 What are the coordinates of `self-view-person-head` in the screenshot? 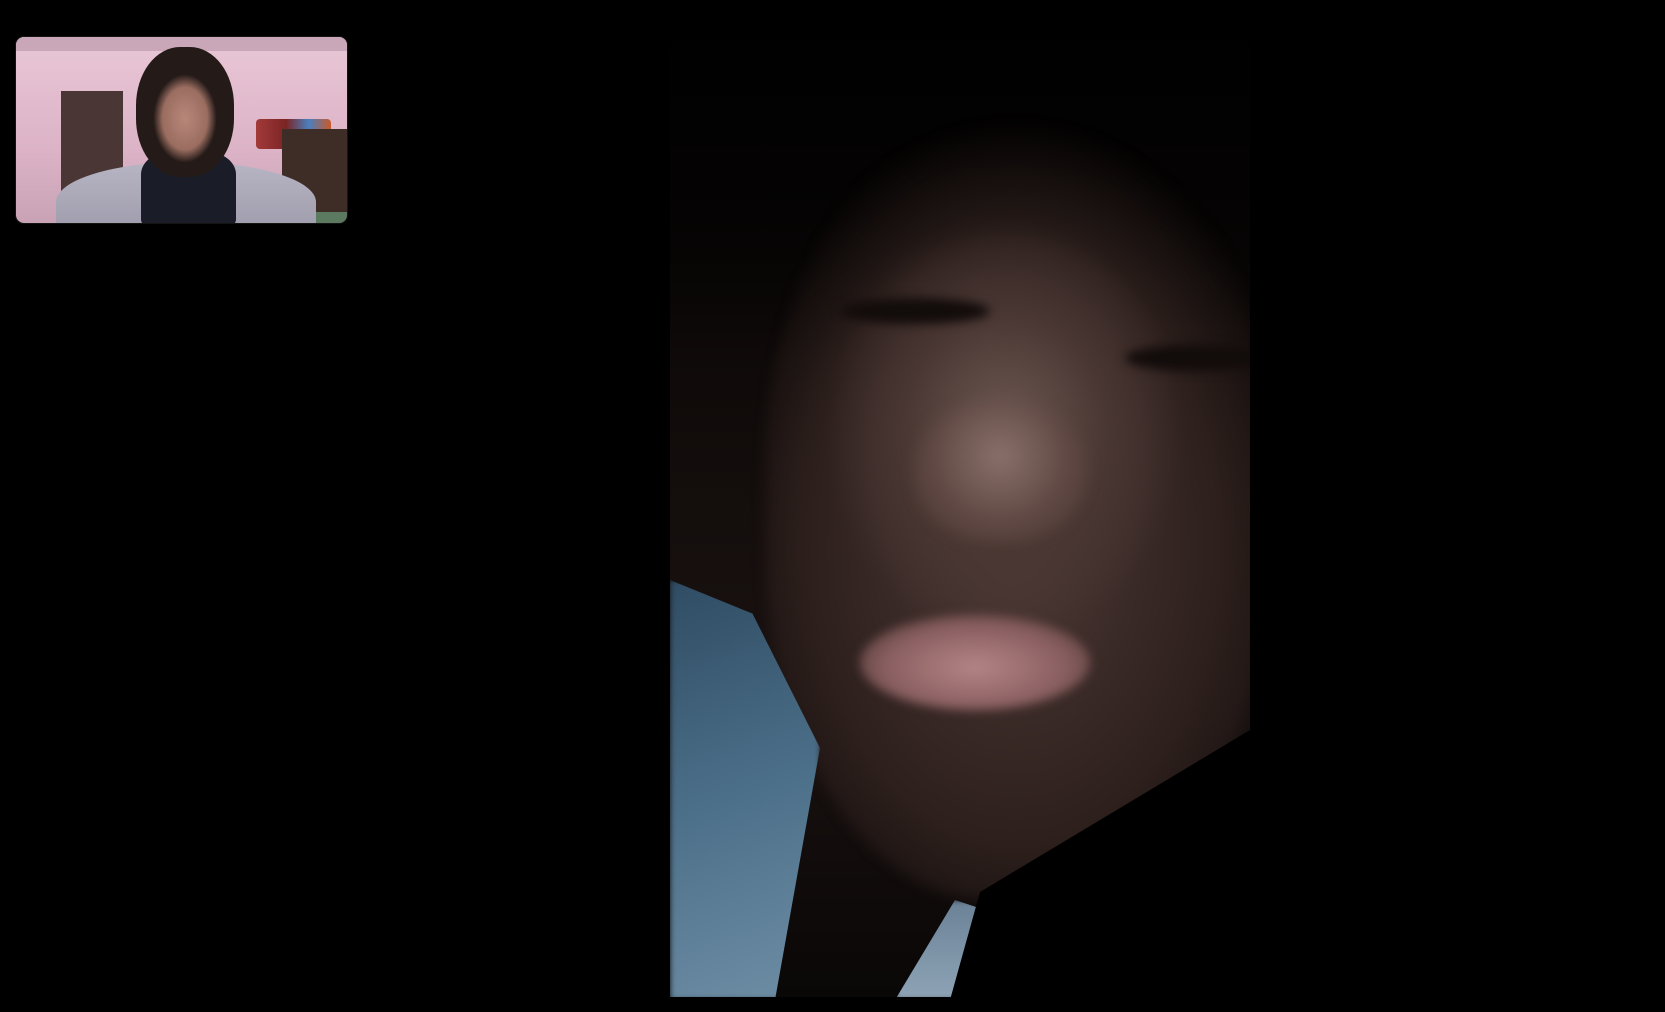 It's located at (185, 112).